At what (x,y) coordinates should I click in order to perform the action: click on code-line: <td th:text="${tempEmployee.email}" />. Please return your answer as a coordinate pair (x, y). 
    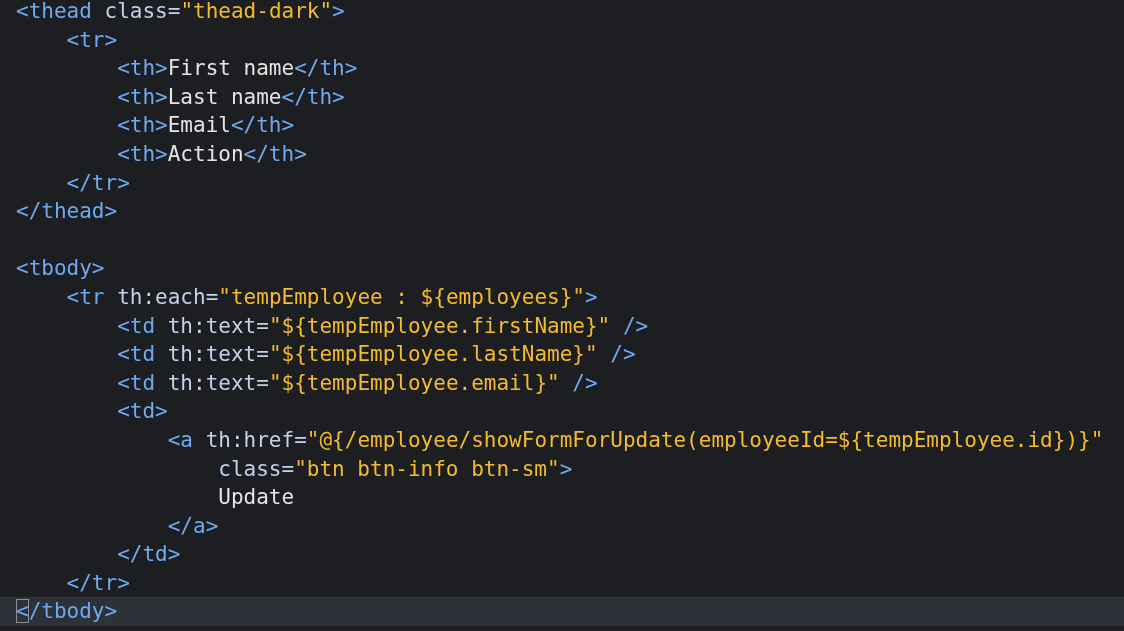
    Looking at the image, I should click on (357, 383).